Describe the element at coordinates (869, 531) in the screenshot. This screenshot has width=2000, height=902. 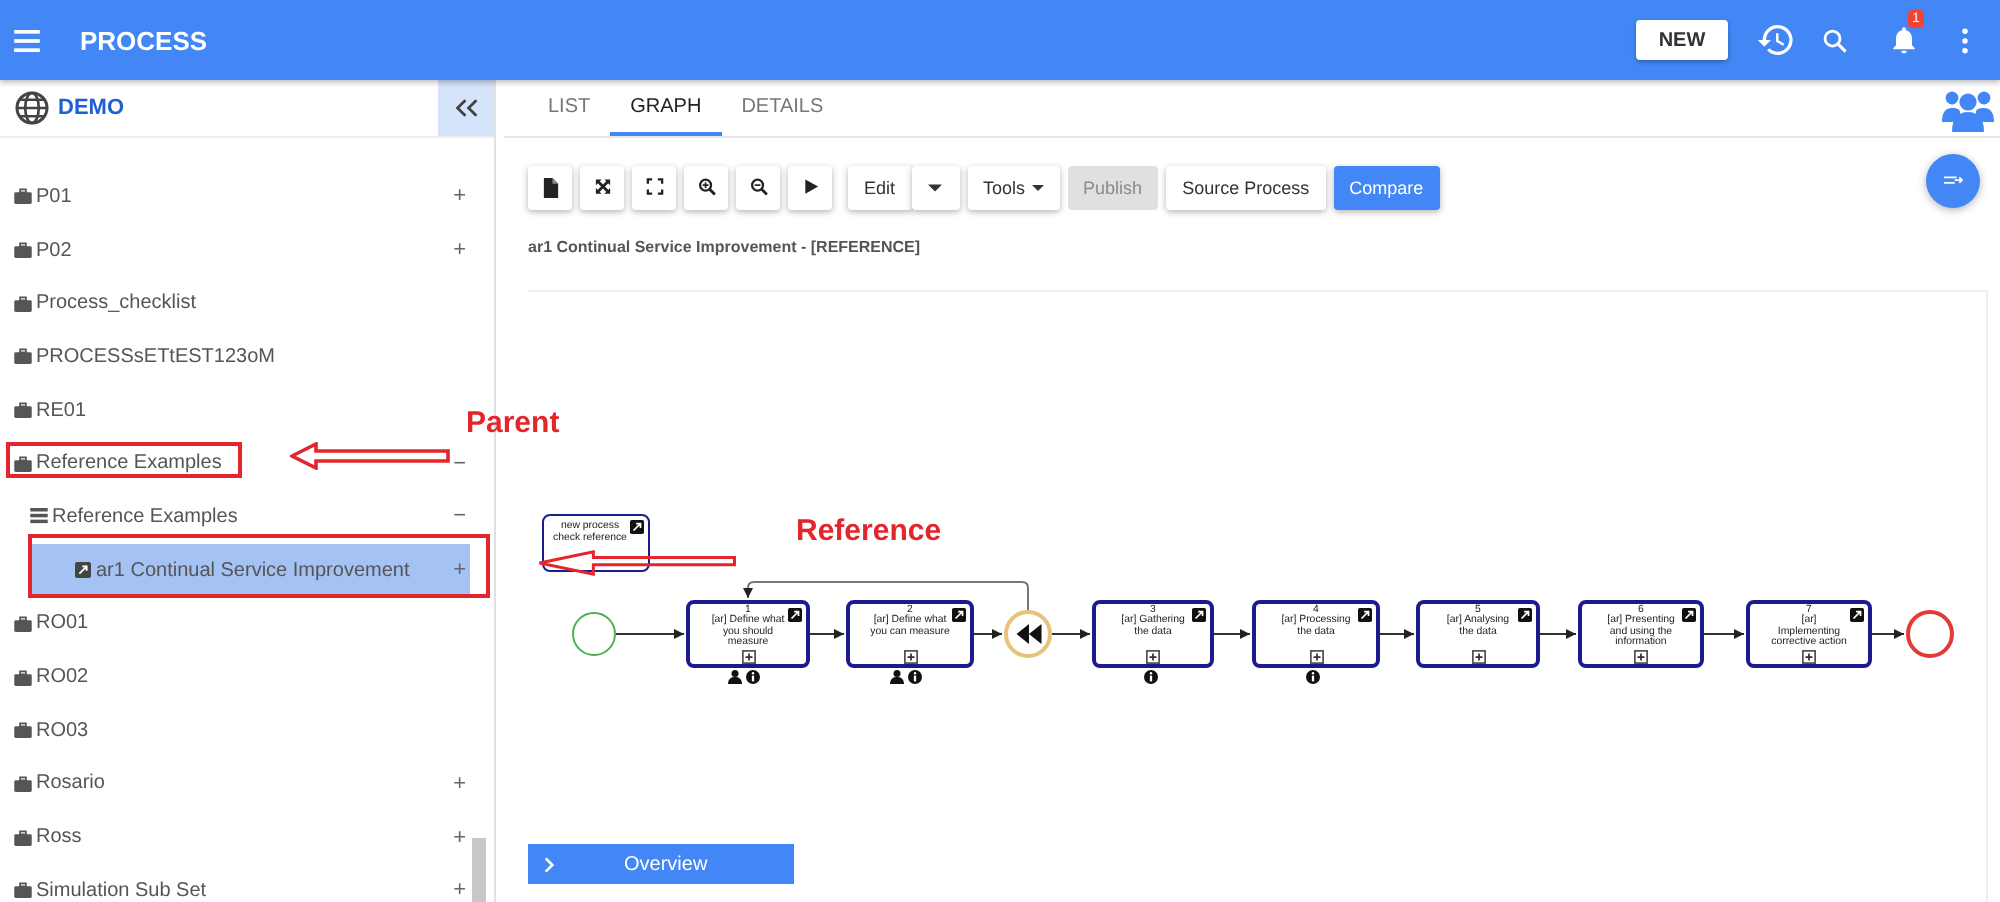
I see `annotation-label: Reference` at that location.